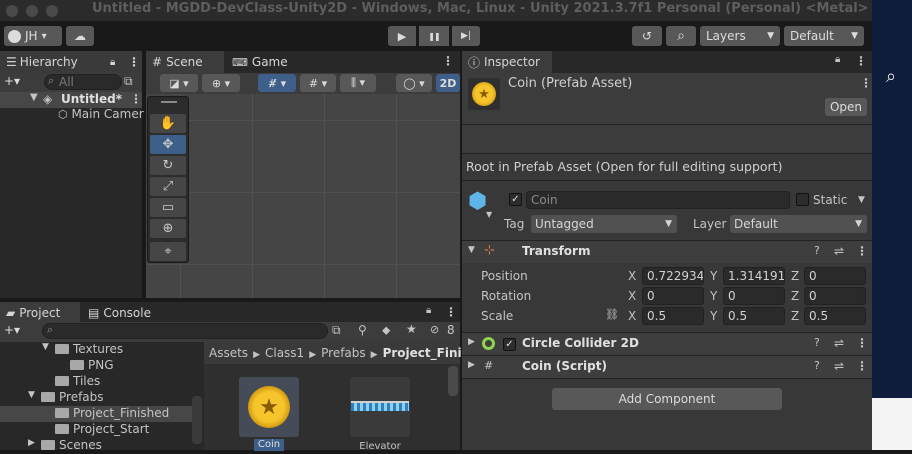 The width and height of the screenshot is (912, 454). Describe the element at coordinates (168, 186) in the screenshot. I see `scale-tool: ⤢` at that location.